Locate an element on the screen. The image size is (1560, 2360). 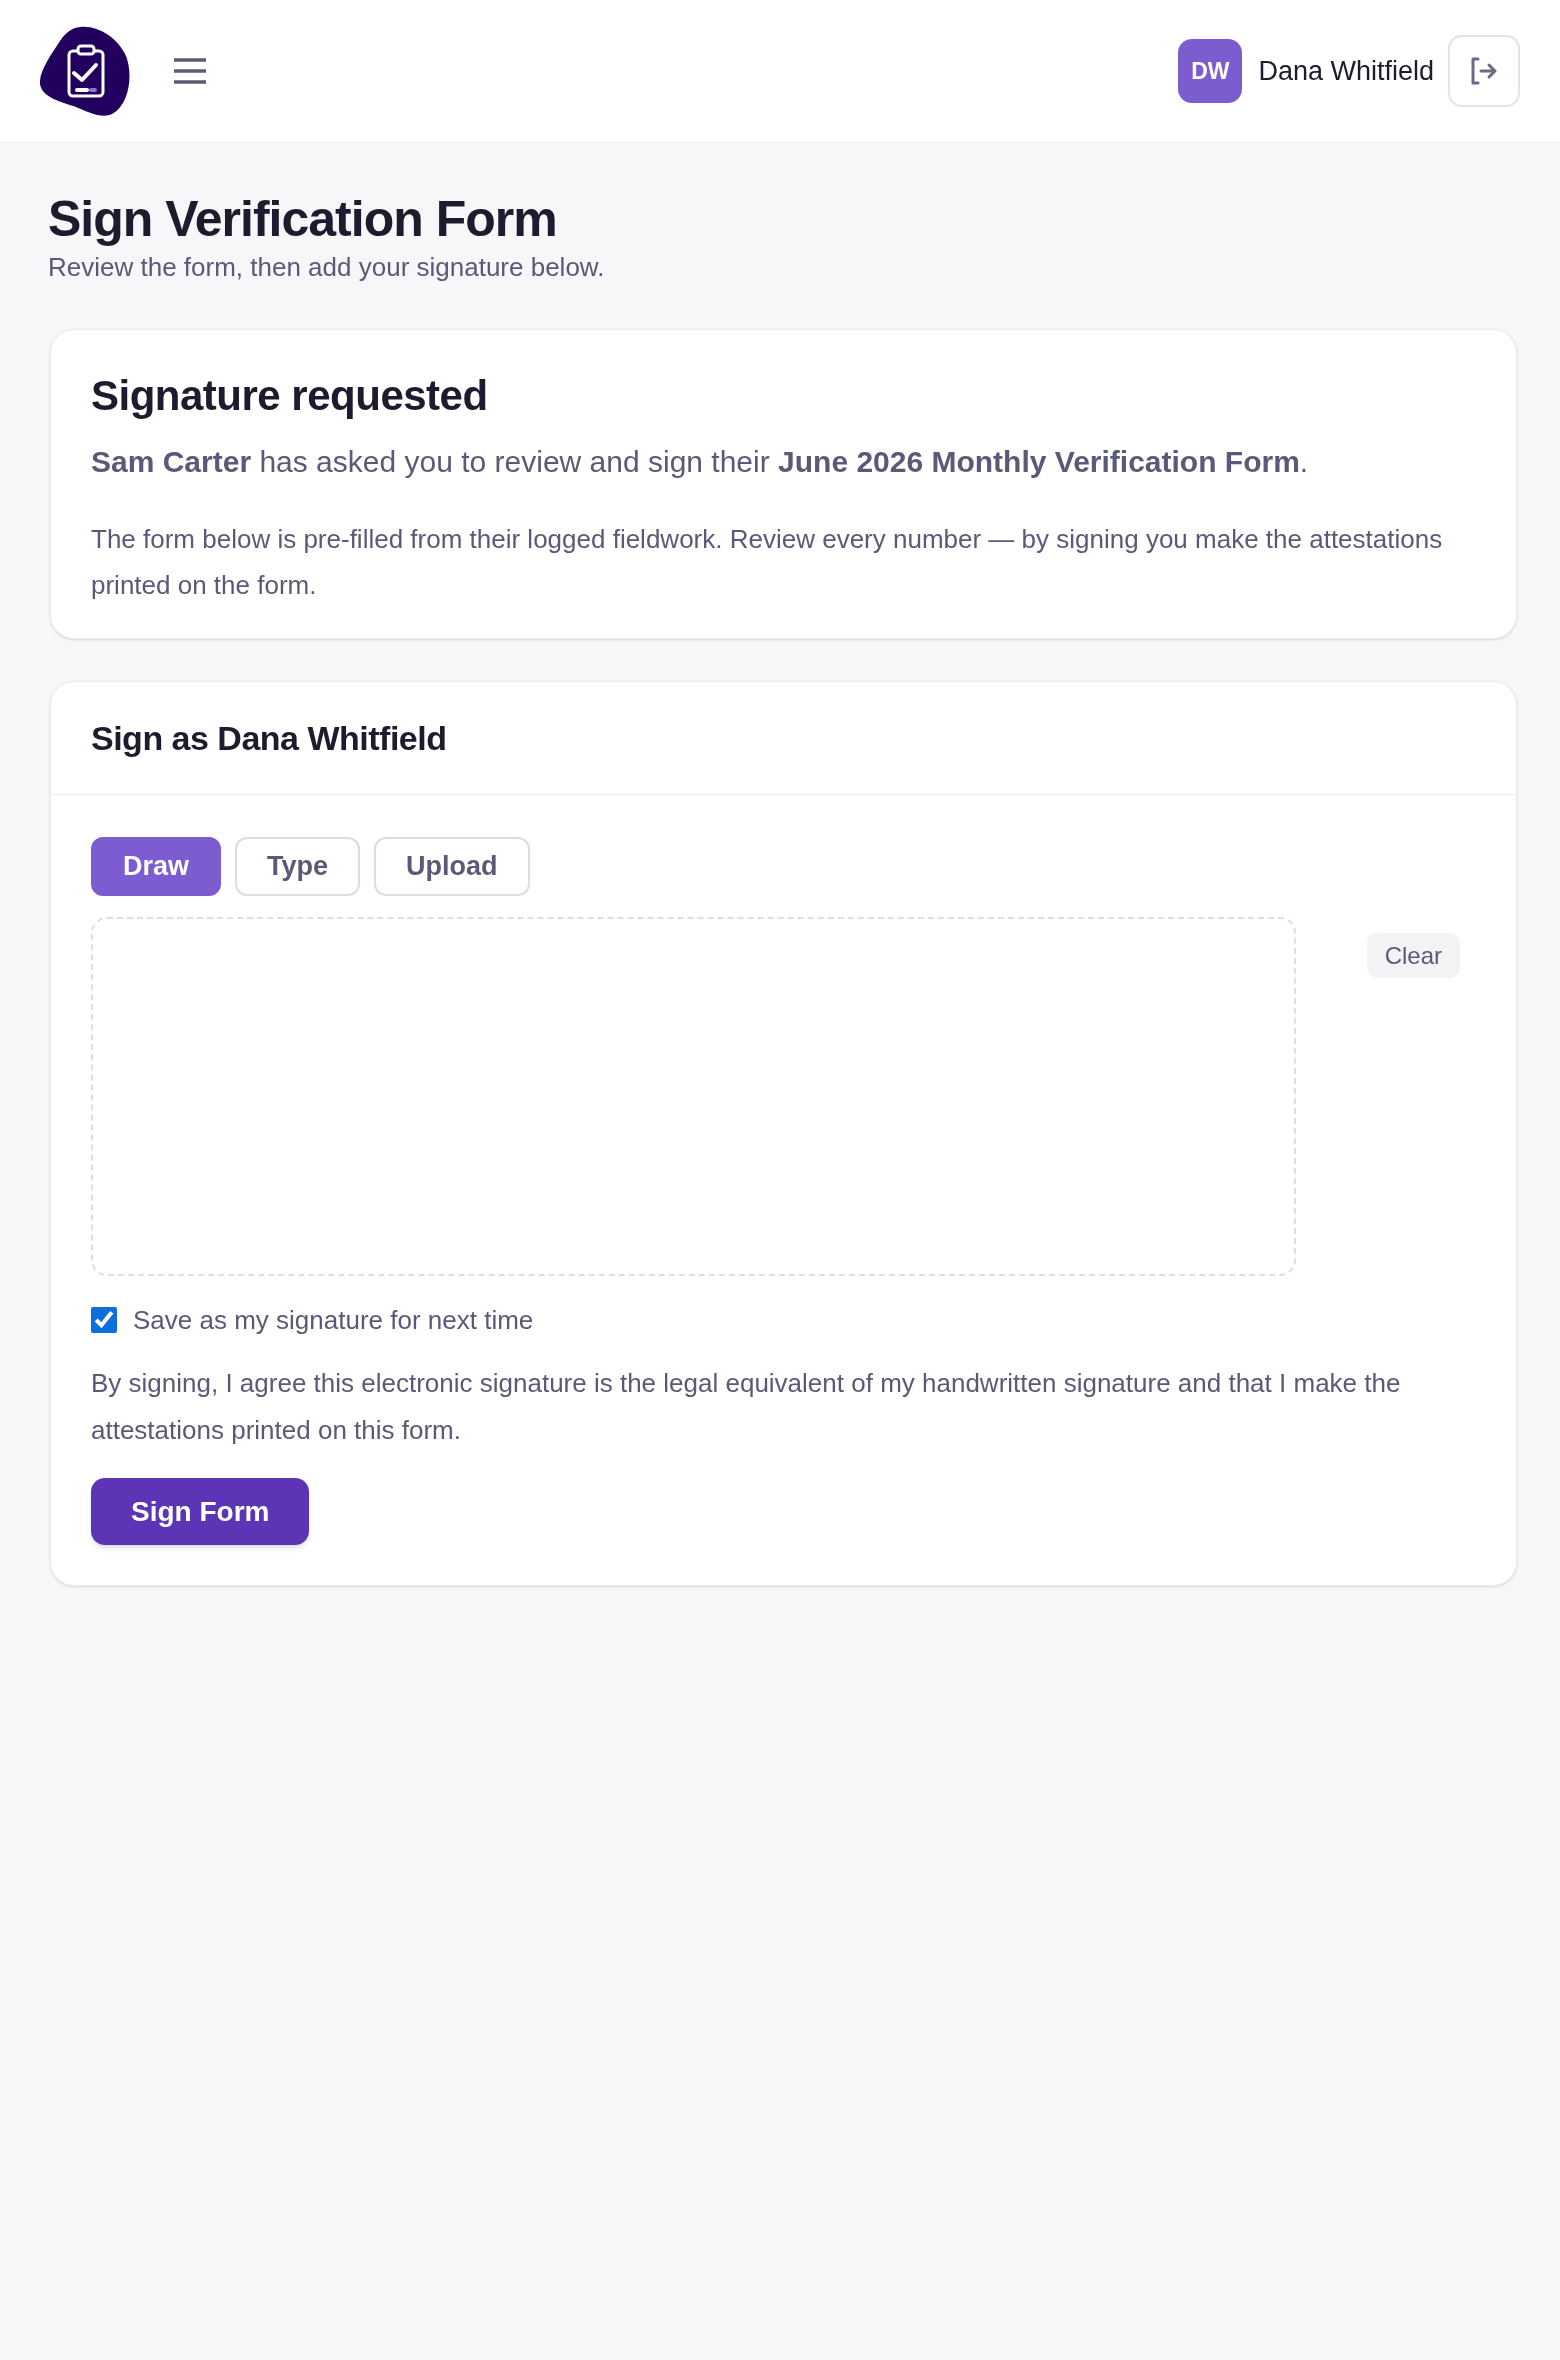
signature-mode-tab: Type is located at coordinates (298, 866).